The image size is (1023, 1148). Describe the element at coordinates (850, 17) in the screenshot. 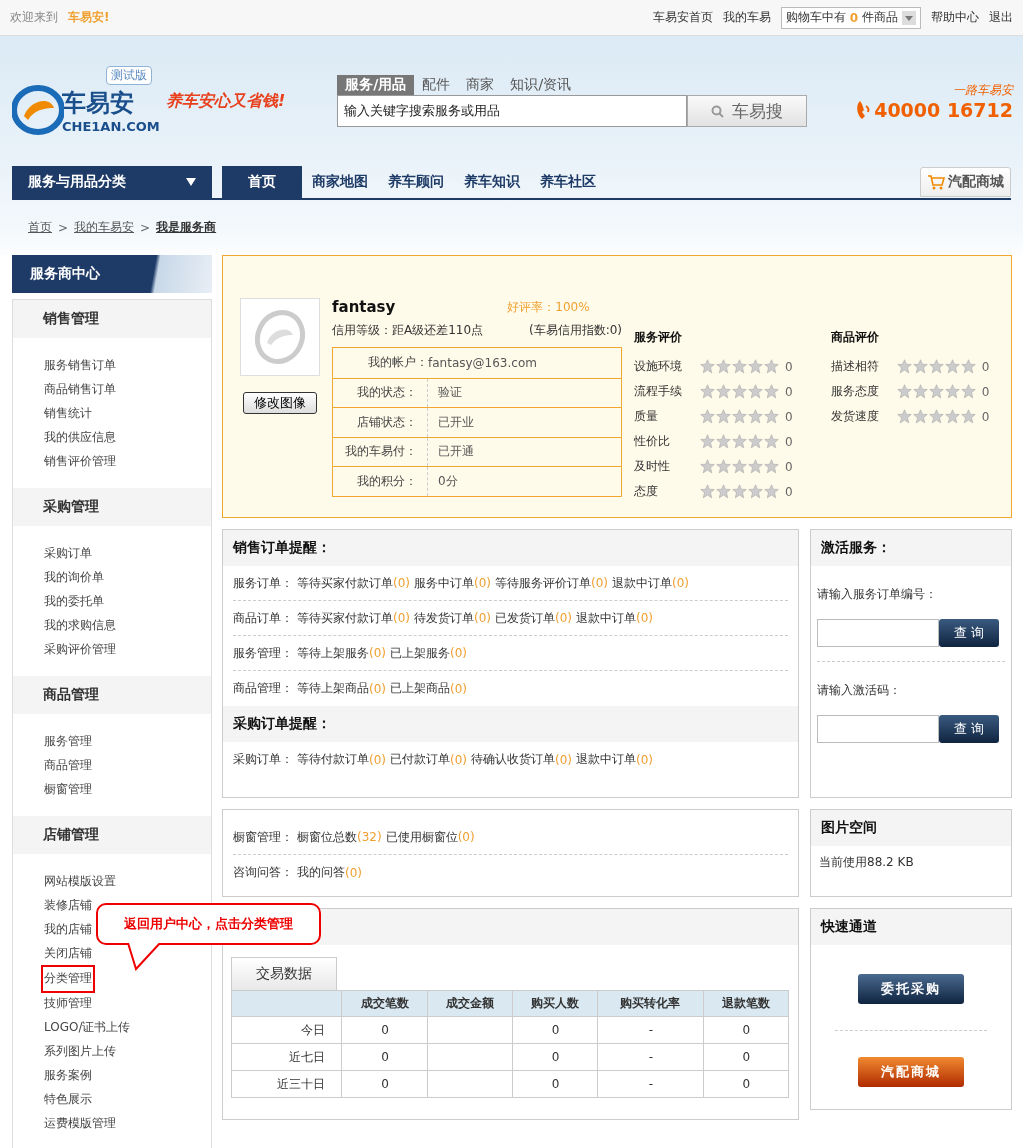

I see `cart-dropdown: 购物车中有 0 件商品` at that location.